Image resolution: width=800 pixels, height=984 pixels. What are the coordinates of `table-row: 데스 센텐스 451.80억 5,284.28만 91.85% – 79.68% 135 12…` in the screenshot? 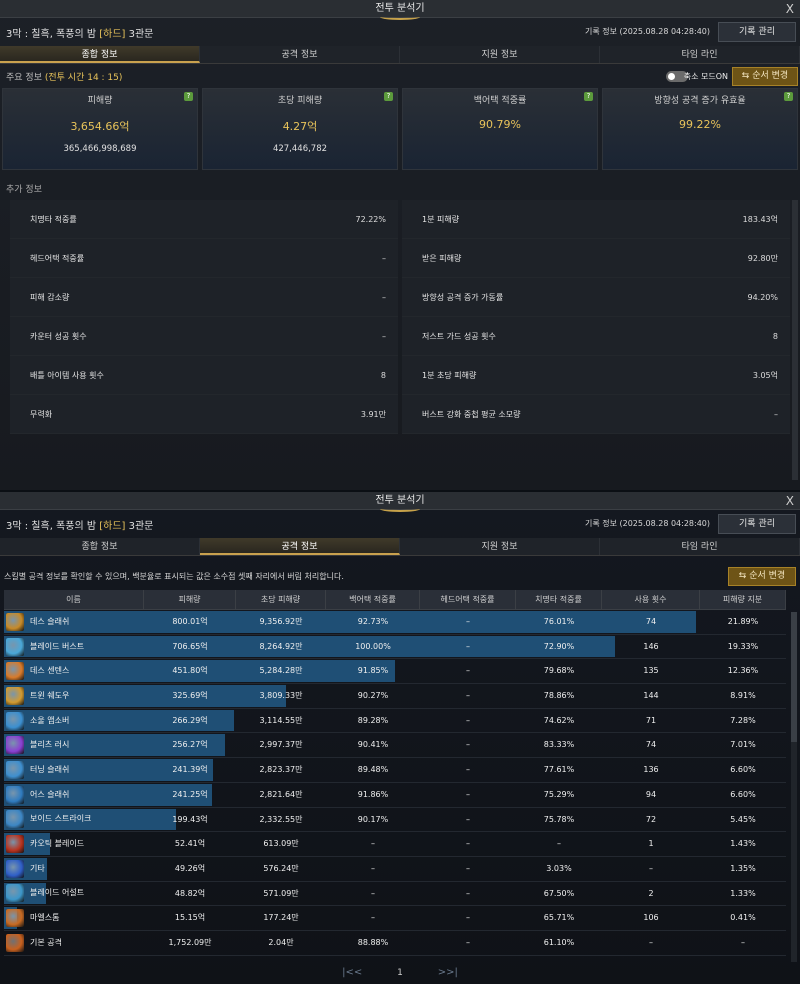 It's located at (395, 672).